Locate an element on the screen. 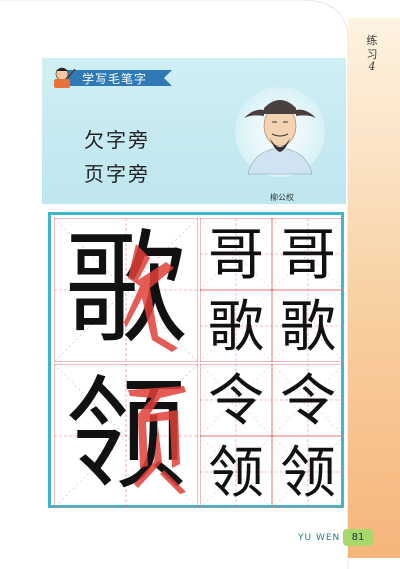 Image resolution: width=400 pixels, height=569 pixels. small-cells-ling: 令 令 领 领 is located at coordinates (272, 436).